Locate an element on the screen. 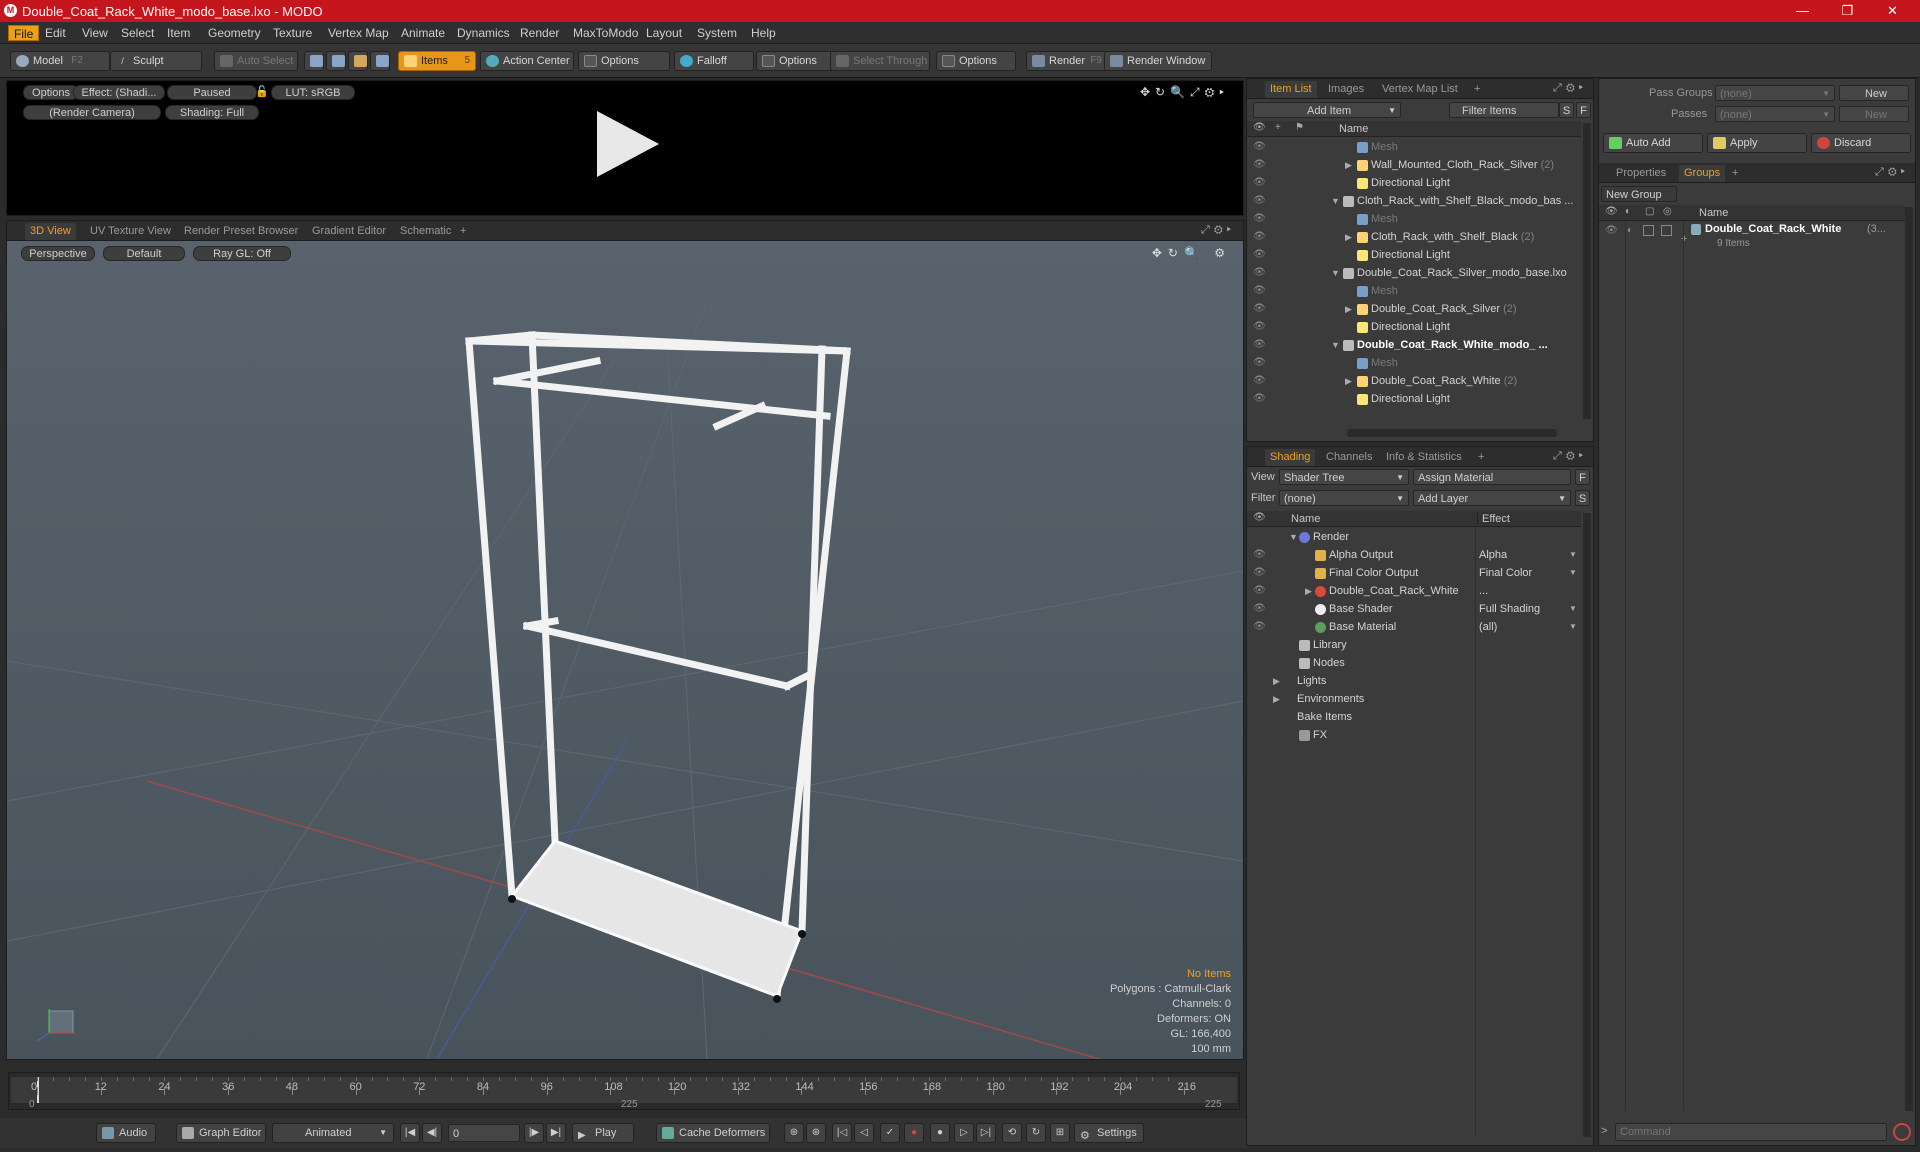 The width and height of the screenshot is (1920, 1152). skip-end-icon: ▶| is located at coordinates (556, 1133).